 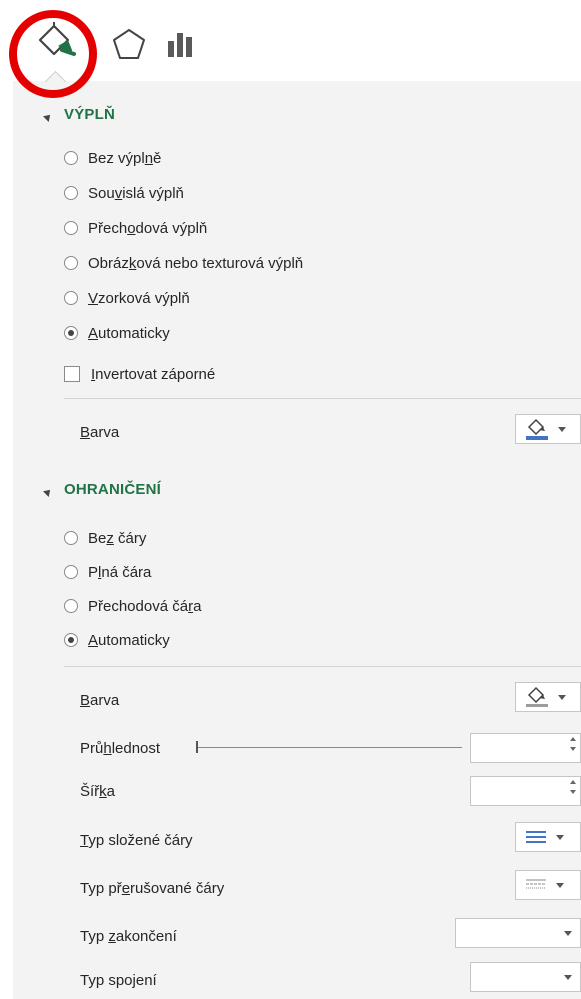 What do you see at coordinates (117, 538) in the screenshot?
I see `option-label: Bez čáry` at bounding box center [117, 538].